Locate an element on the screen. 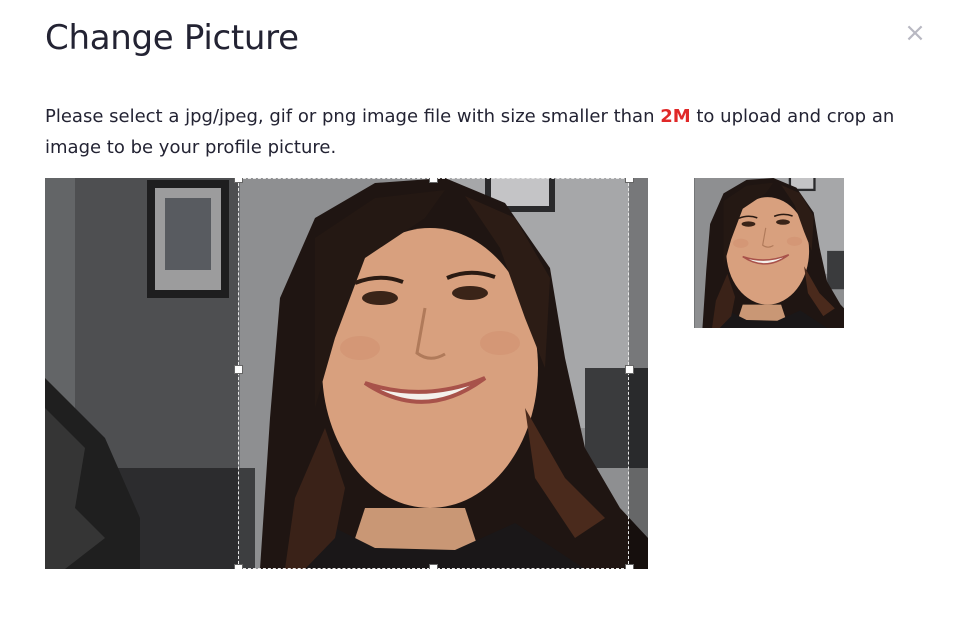 The width and height of the screenshot is (960, 624). crop-handle-top is located at coordinates (433, 180).